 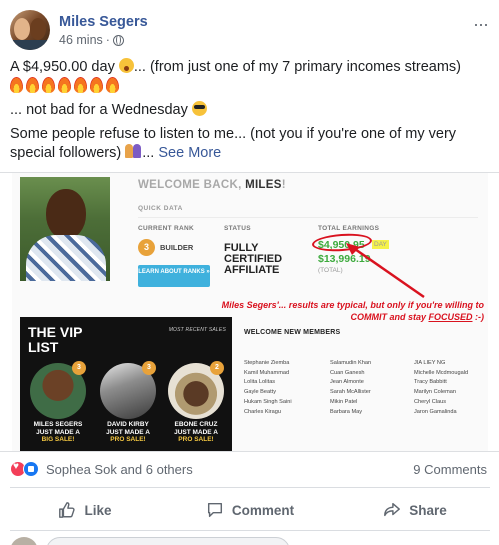 I want to click on new-members-title: WELCOME NEW MEMBERS, so click(x=292, y=332).